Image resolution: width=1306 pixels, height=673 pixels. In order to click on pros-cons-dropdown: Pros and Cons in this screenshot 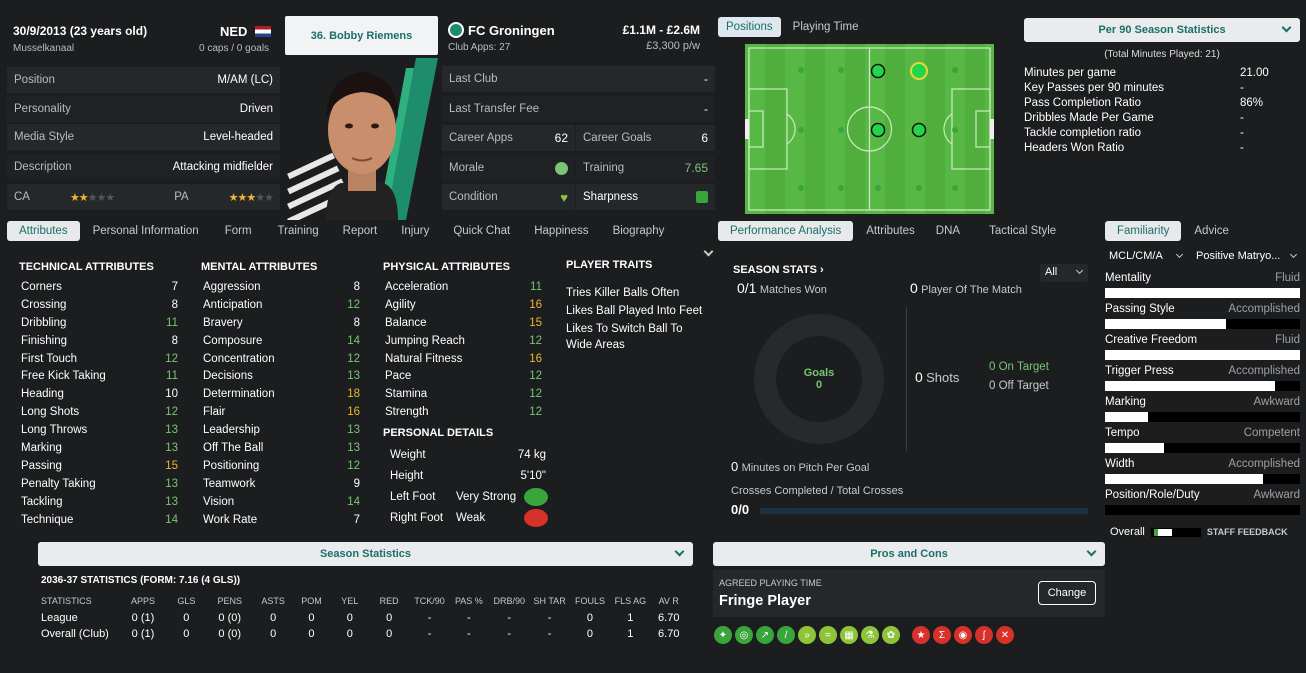, I will do `click(909, 554)`.